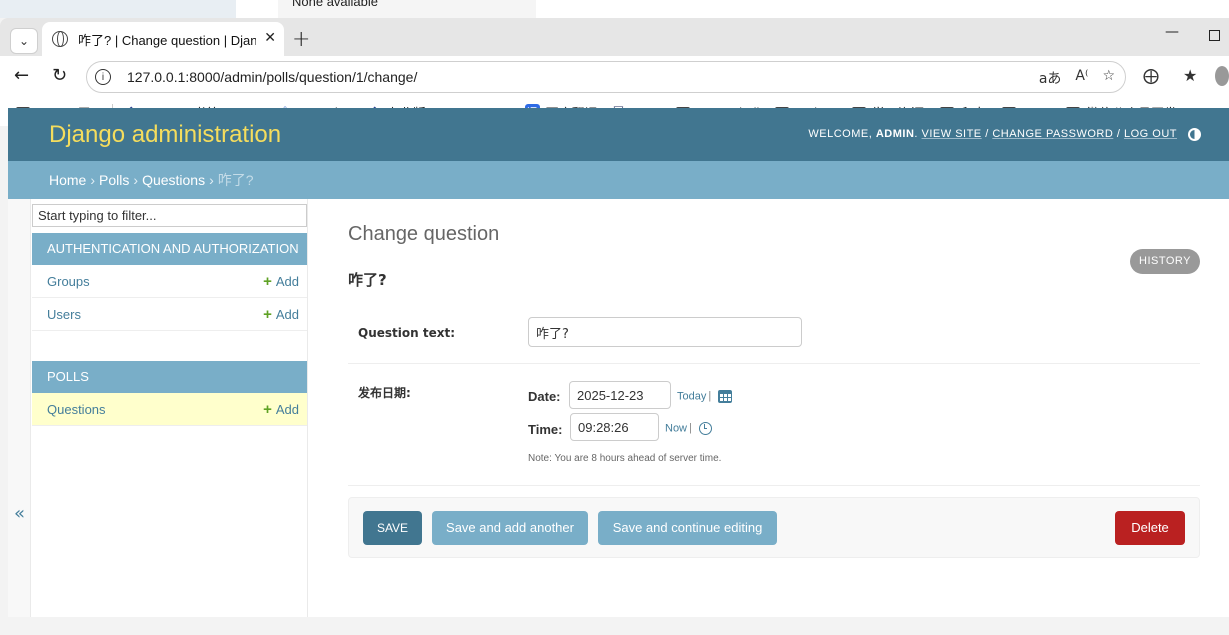 Image resolution: width=1229 pixels, height=635 pixels. What do you see at coordinates (1165, 261) in the screenshot?
I see `history-button: HISTORY` at bounding box center [1165, 261].